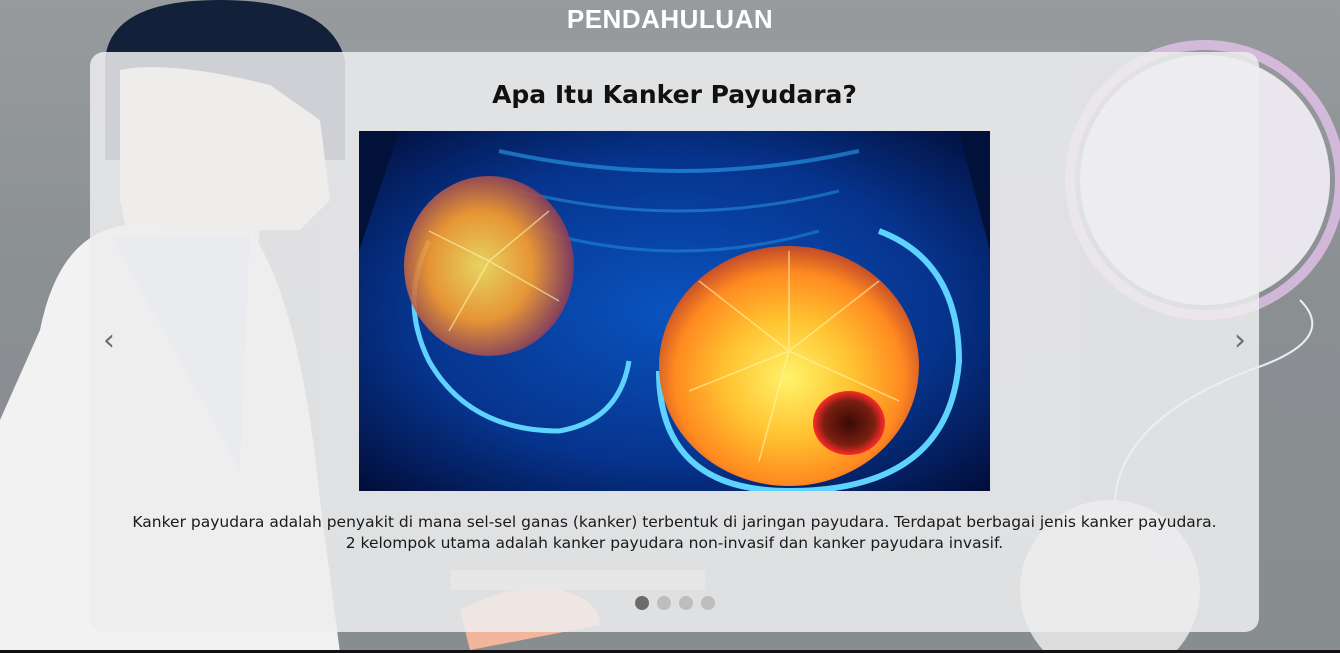 The height and width of the screenshot is (653, 1340). What do you see at coordinates (670, 19) in the screenshot?
I see `page-title: PENDAHULUAN` at bounding box center [670, 19].